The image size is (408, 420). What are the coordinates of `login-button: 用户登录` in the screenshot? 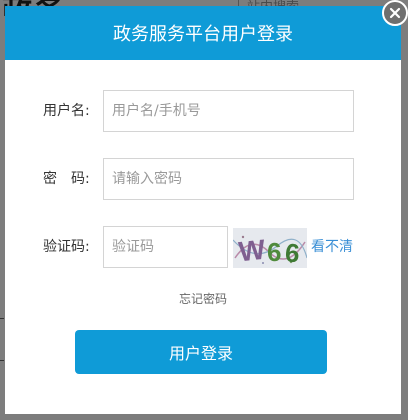 It's located at (201, 352).